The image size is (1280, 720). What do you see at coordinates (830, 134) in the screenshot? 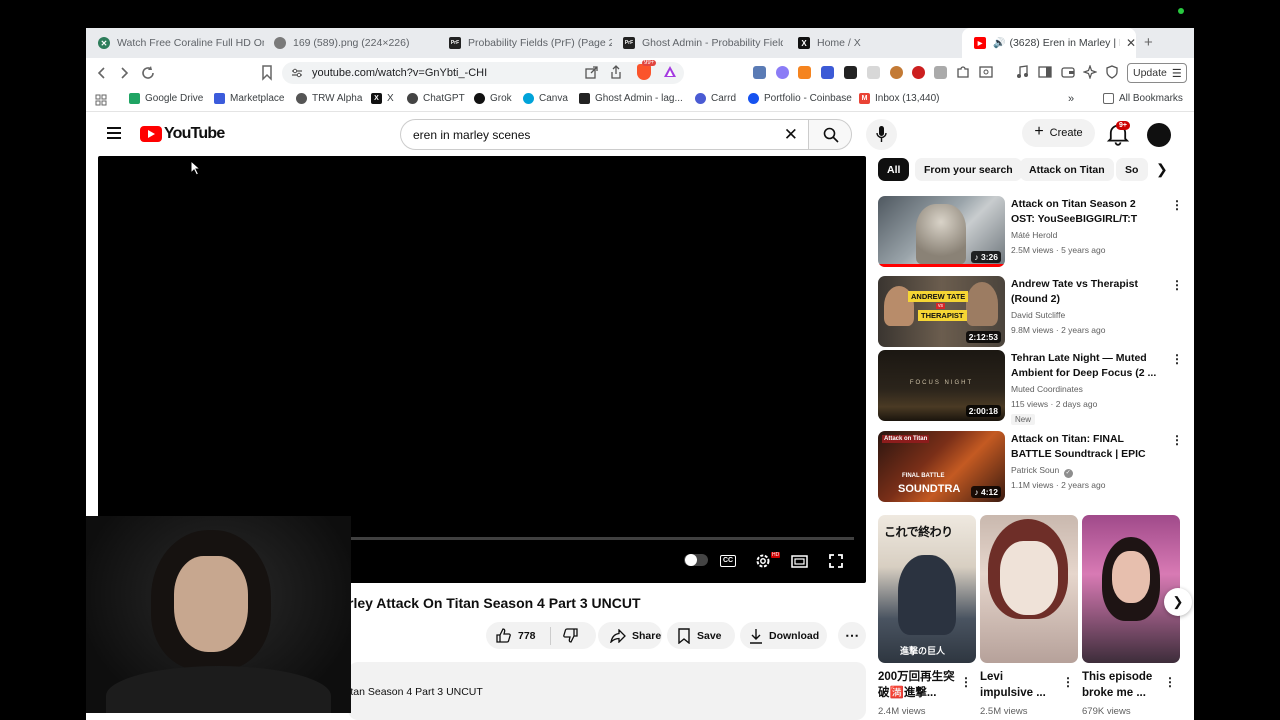
I see `search-button` at bounding box center [830, 134].